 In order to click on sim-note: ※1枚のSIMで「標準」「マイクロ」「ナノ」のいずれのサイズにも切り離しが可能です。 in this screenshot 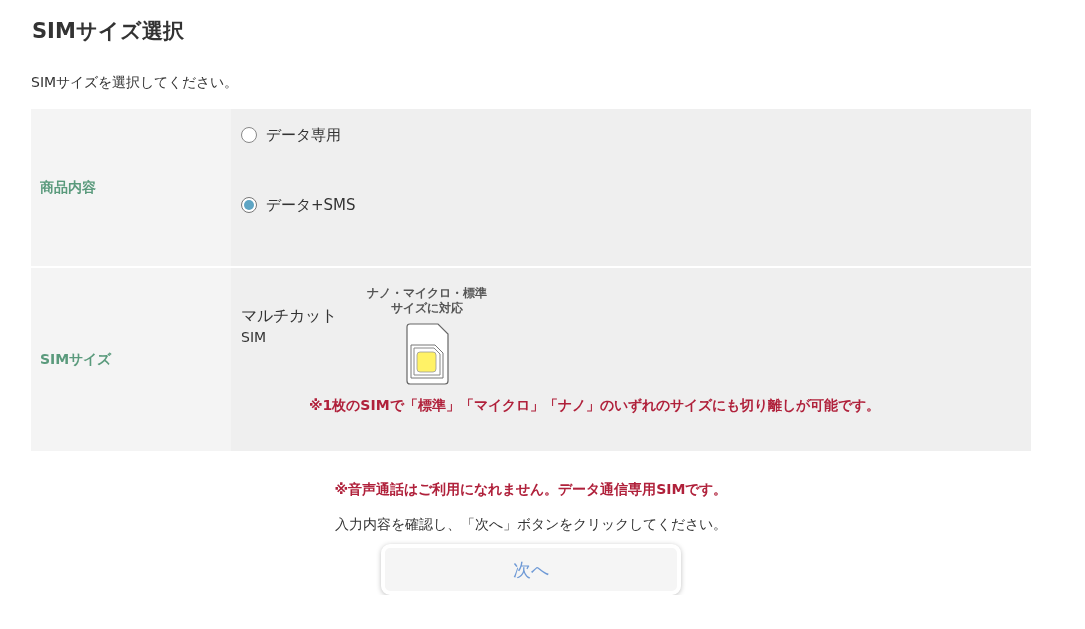, I will do `click(595, 406)`.